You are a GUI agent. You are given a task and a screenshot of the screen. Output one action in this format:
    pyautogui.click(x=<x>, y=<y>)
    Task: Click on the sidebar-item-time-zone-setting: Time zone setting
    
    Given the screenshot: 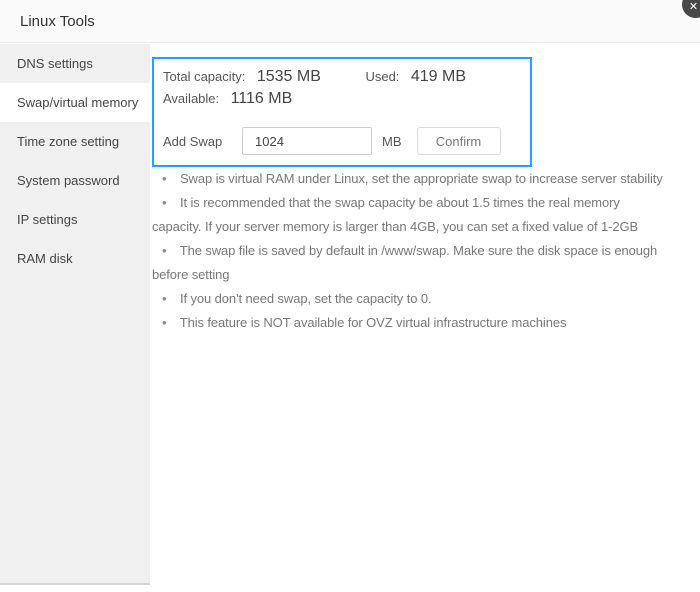 What is the action you would take?
    pyautogui.click(x=75, y=141)
    